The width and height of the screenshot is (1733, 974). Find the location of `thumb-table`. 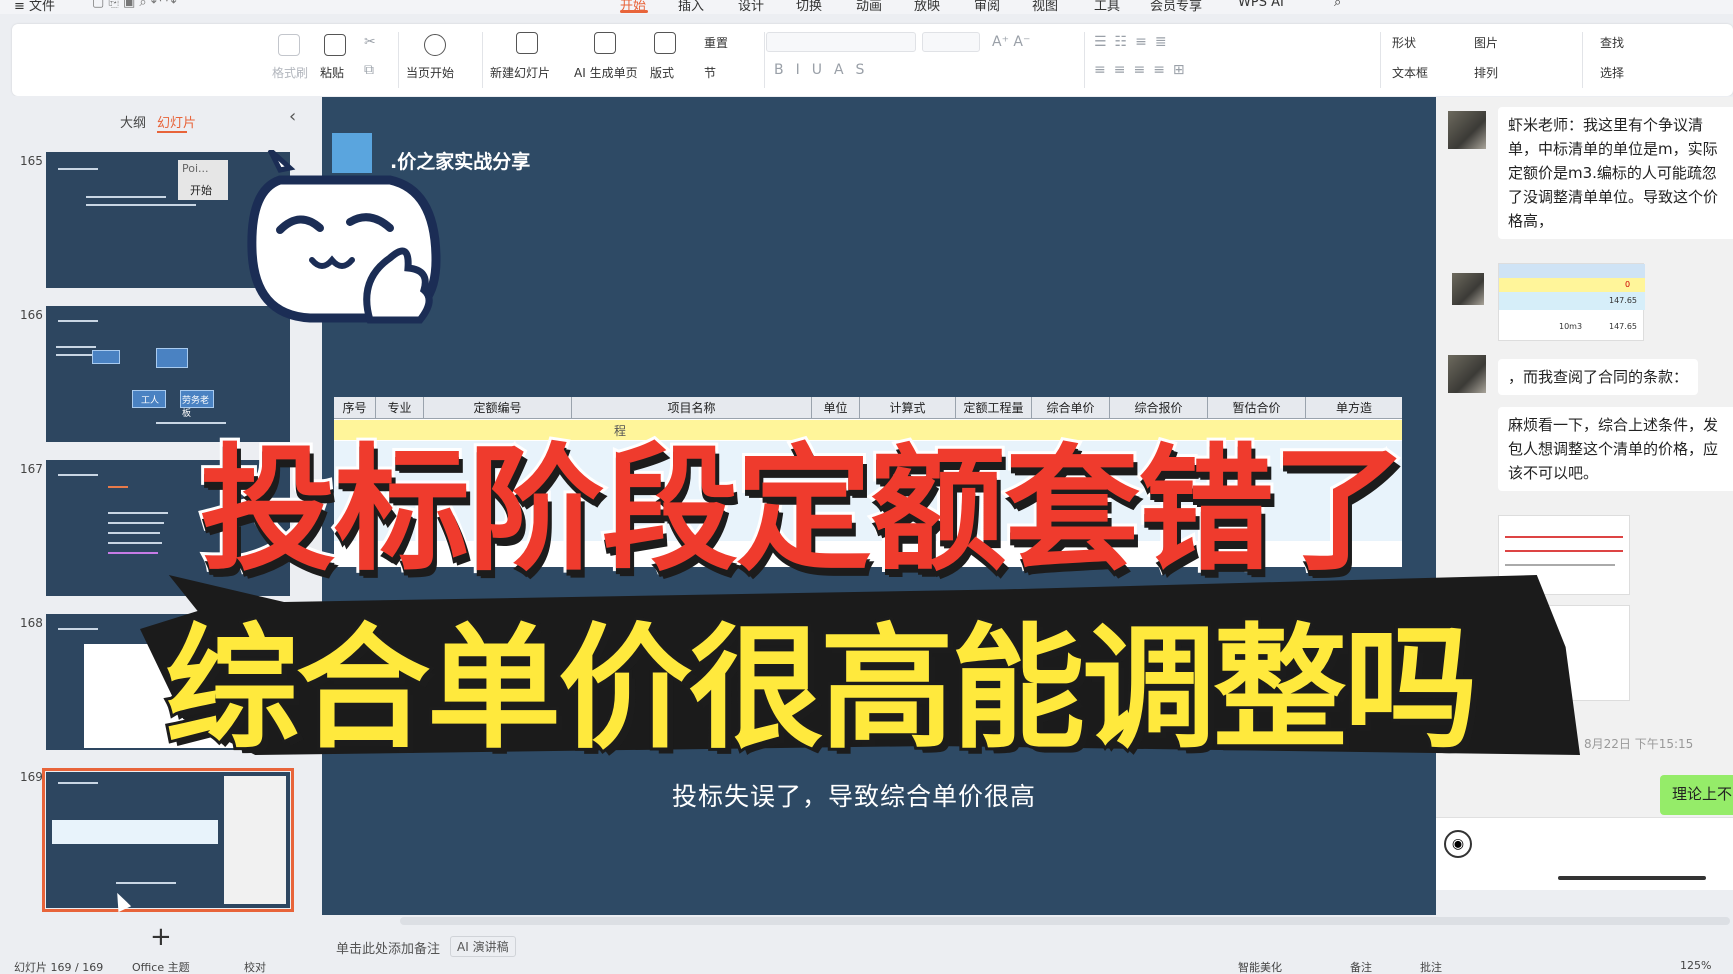

thumb-table is located at coordinates (135, 832).